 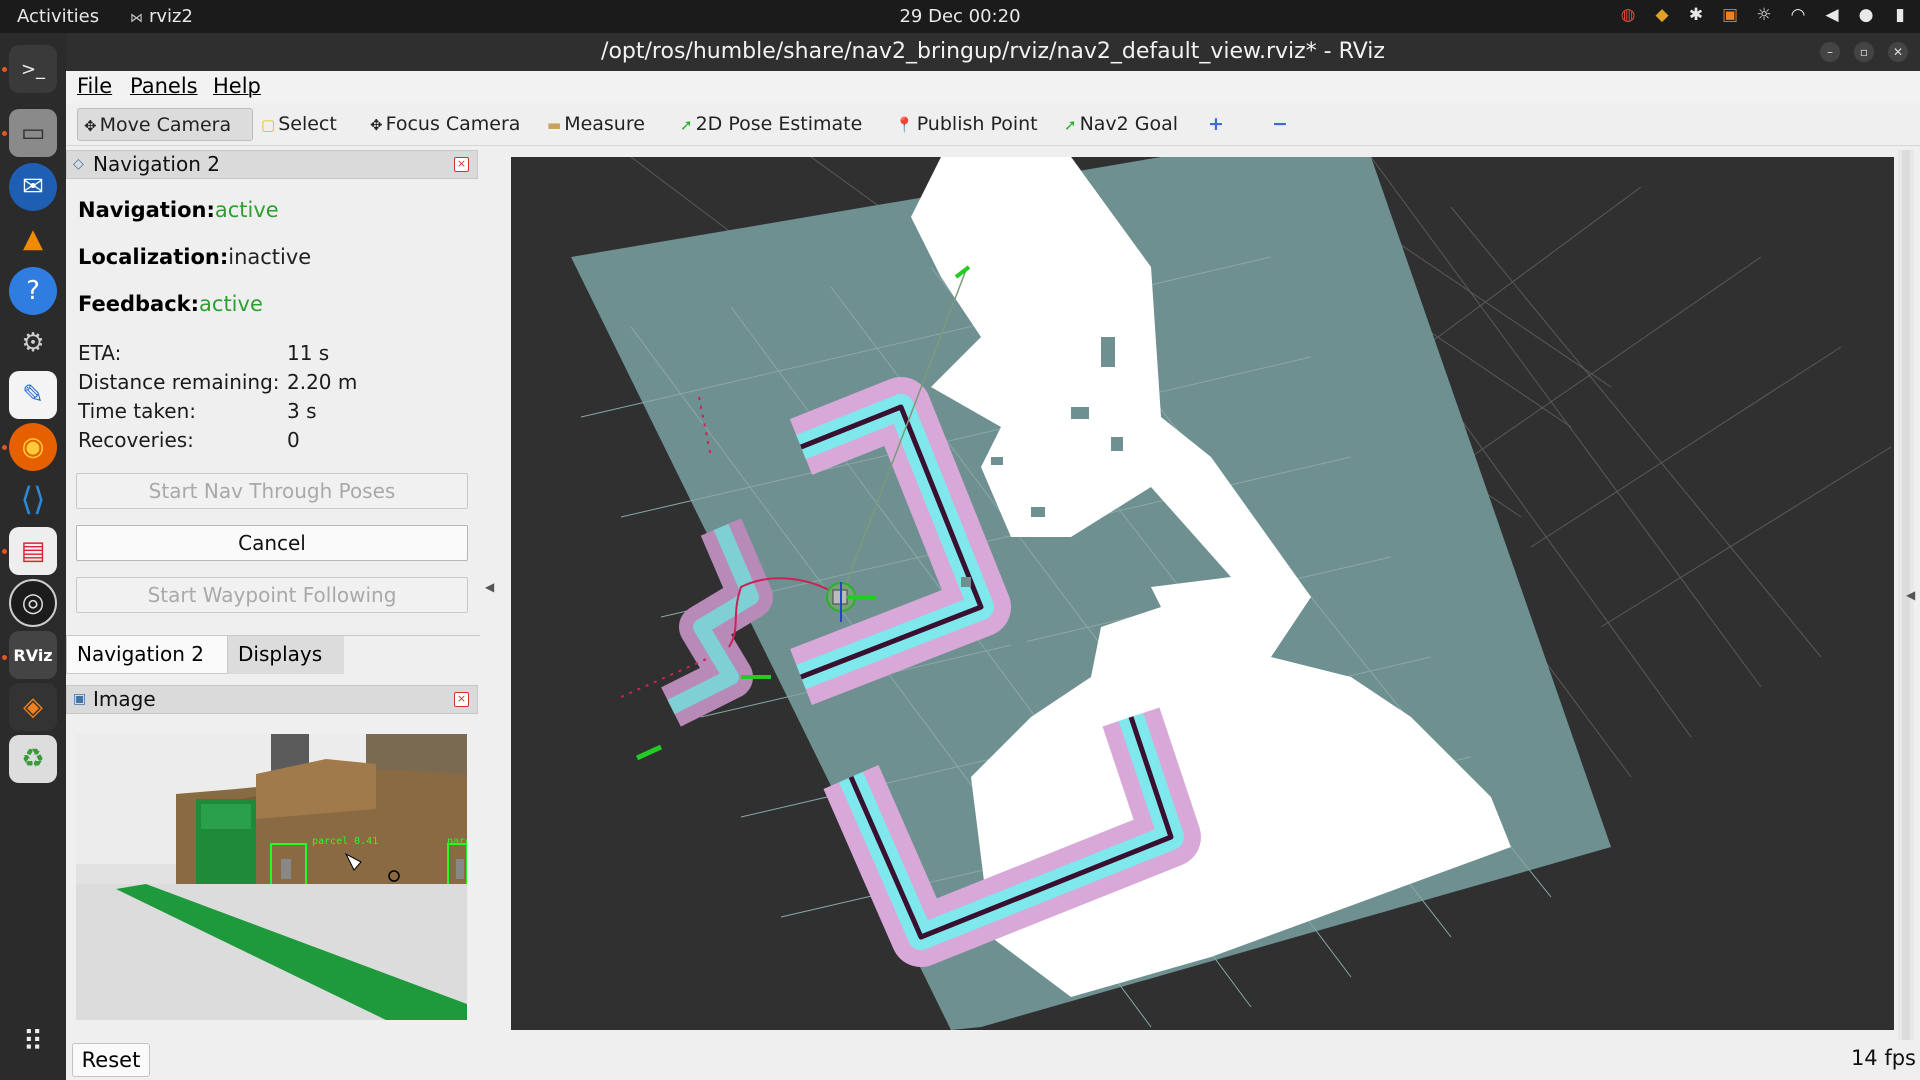 What do you see at coordinates (124, 699) in the screenshot?
I see `image-panel-title: Image` at bounding box center [124, 699].